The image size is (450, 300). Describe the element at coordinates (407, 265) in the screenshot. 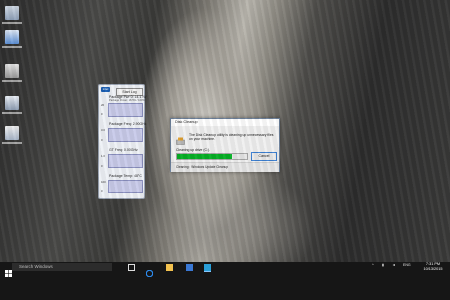

I see `language-indicator: ENG` at that location.